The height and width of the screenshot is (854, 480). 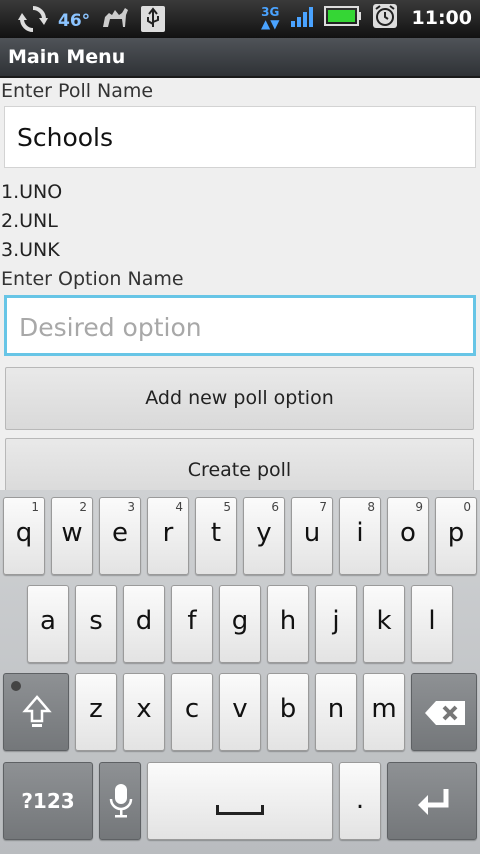 I want to click on key-i: 8i, so click(x=360, y=536).